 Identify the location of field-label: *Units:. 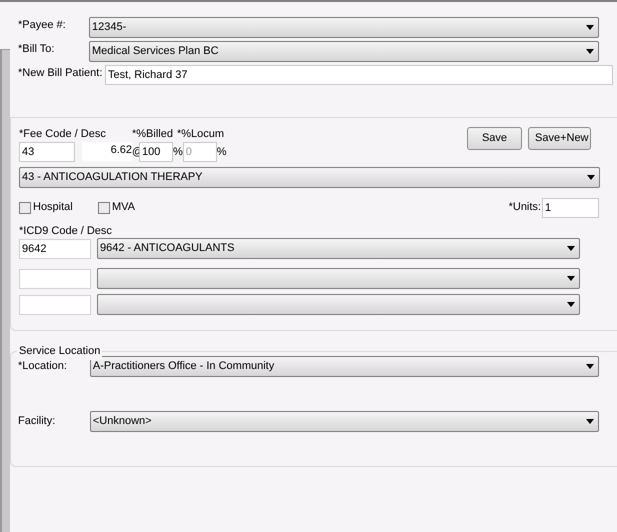
(524, 208).